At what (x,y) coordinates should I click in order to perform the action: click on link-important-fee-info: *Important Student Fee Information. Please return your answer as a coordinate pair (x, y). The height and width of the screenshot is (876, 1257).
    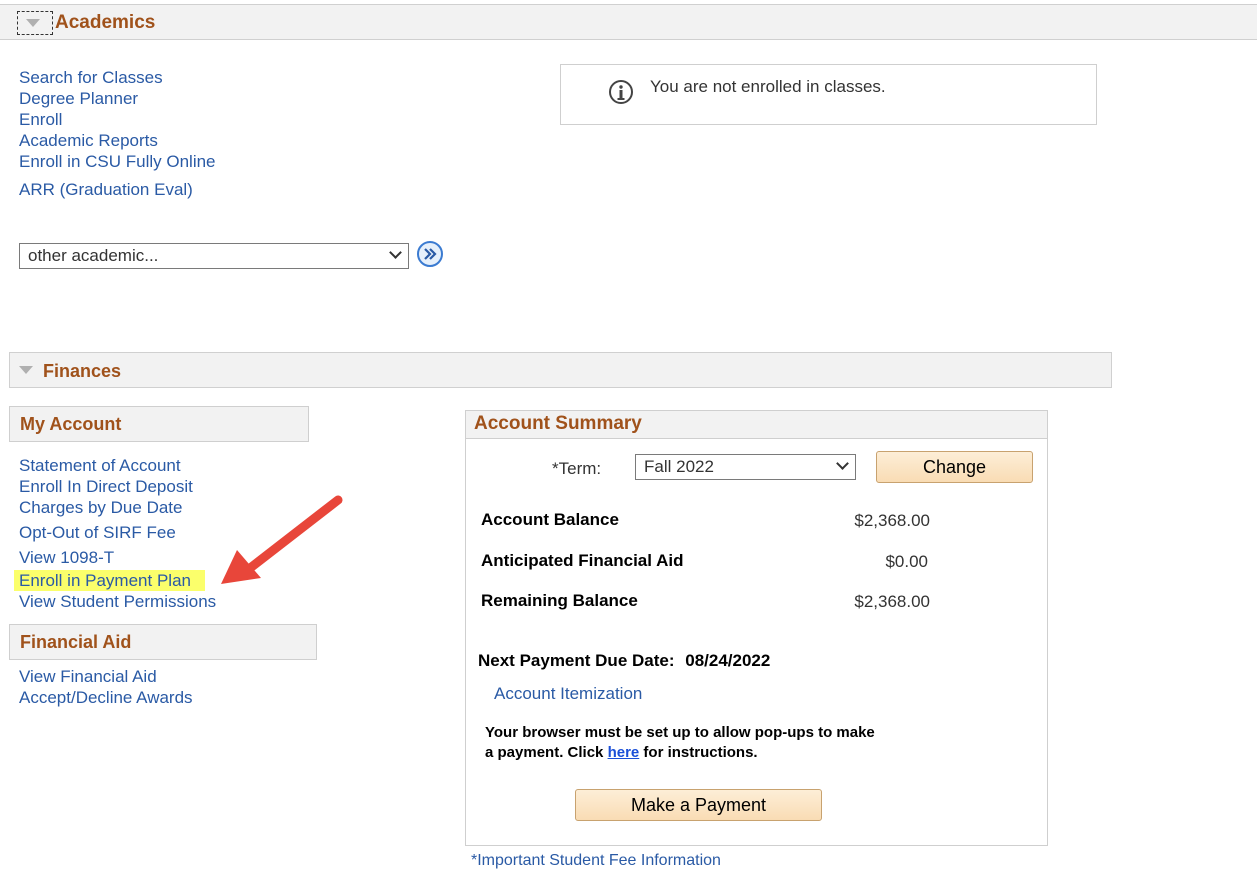
    Looking at the image, I should click on (596, 861).